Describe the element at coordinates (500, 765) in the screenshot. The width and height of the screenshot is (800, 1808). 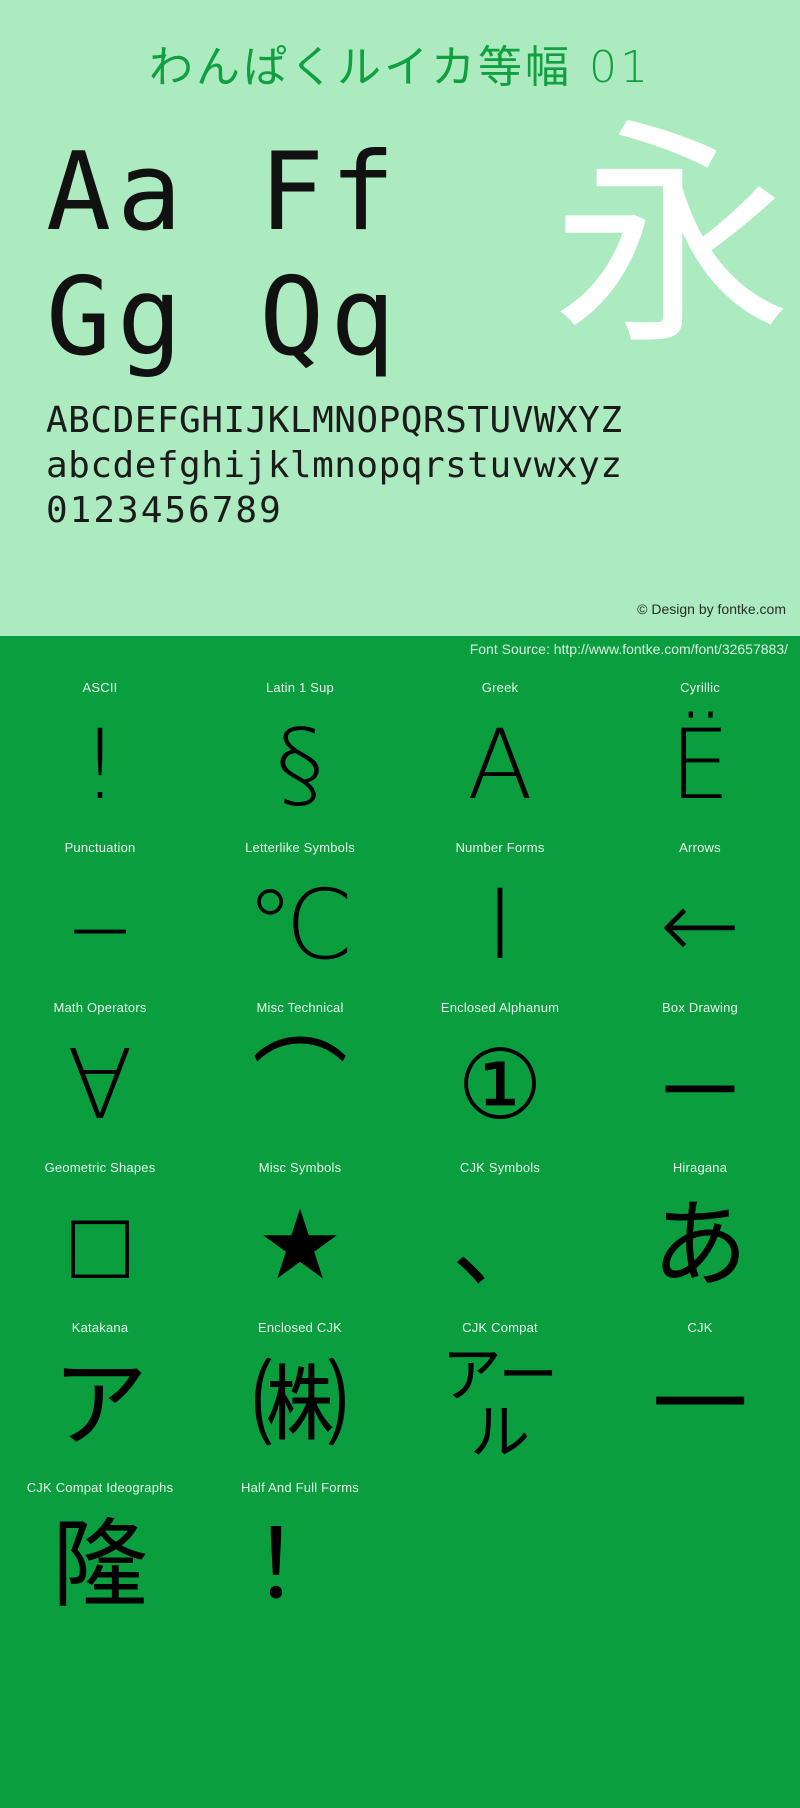
I see `glyph-sample: Α` at that location.